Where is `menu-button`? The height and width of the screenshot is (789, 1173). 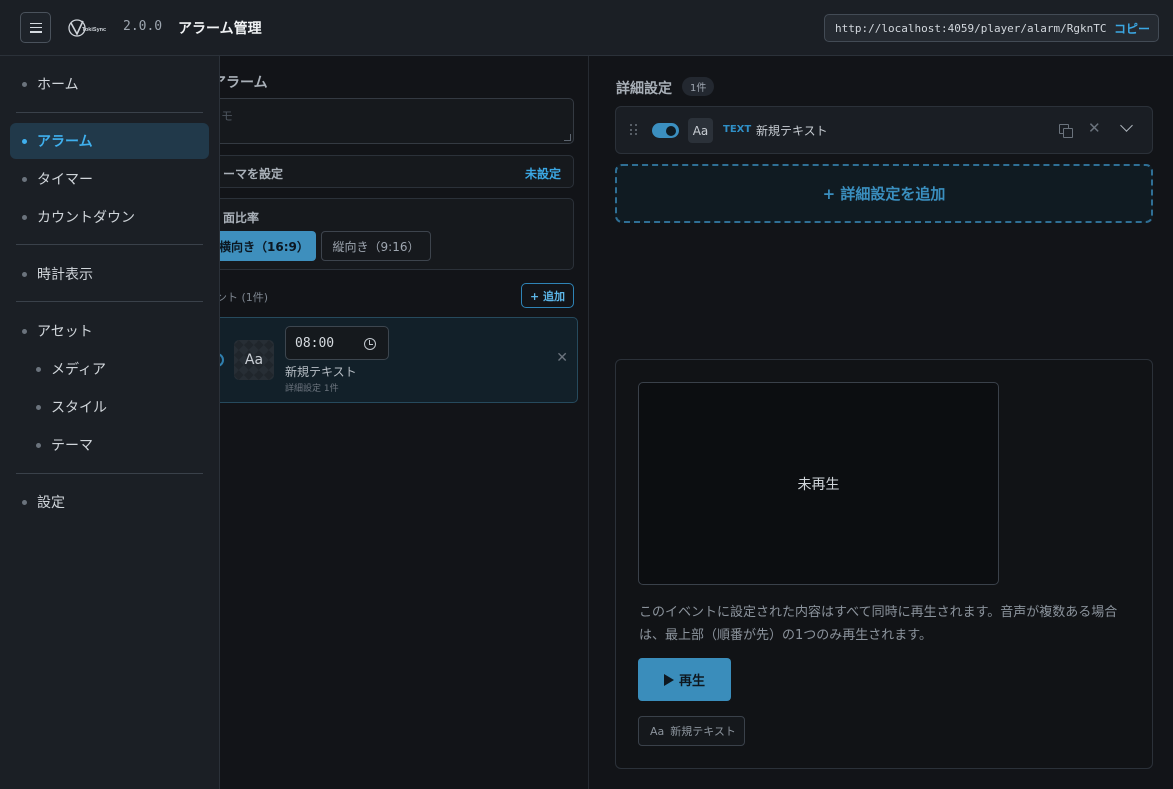
menu-button is located at coordinates (35, 27).